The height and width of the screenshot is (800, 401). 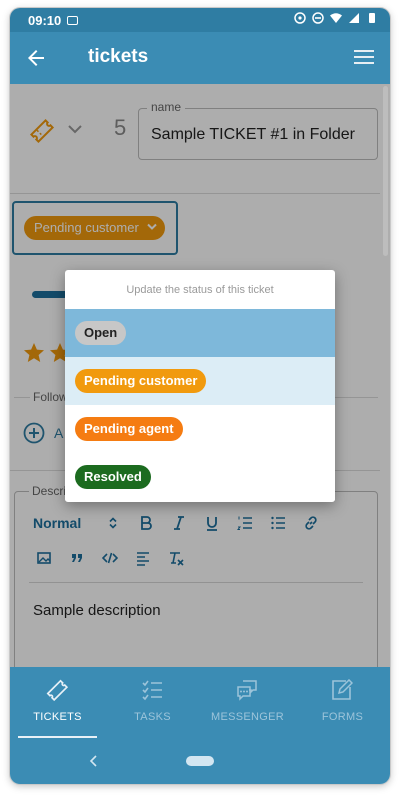 What do you see at coordinates (385, 171) in the screenshot?
I see `scrollbar` at bounding box center [385, 171].